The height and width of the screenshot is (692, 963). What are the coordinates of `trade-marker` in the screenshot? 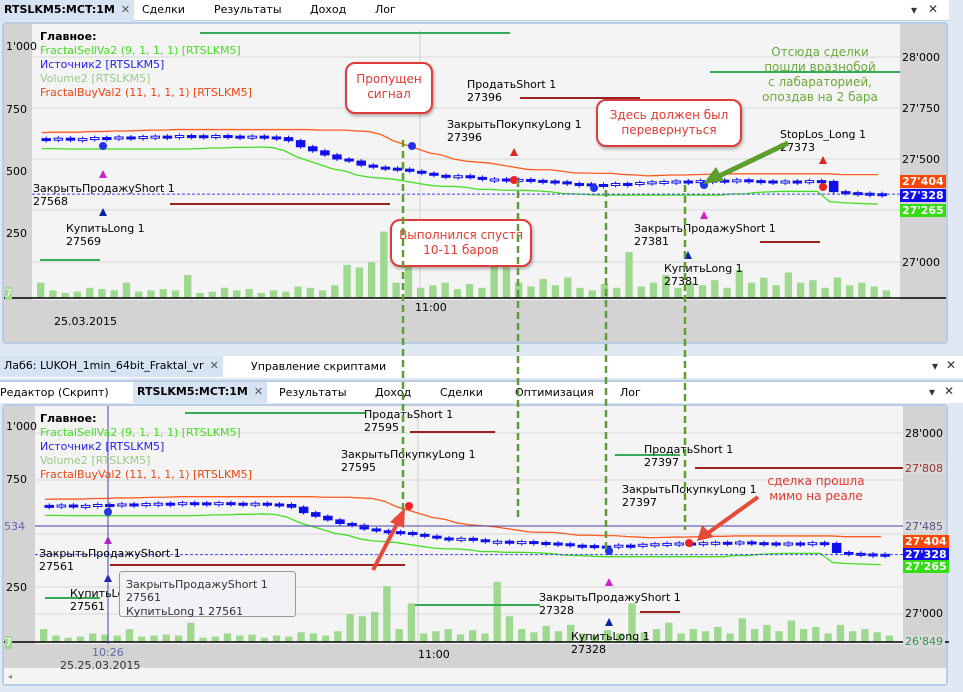 It's located at (409, 506).